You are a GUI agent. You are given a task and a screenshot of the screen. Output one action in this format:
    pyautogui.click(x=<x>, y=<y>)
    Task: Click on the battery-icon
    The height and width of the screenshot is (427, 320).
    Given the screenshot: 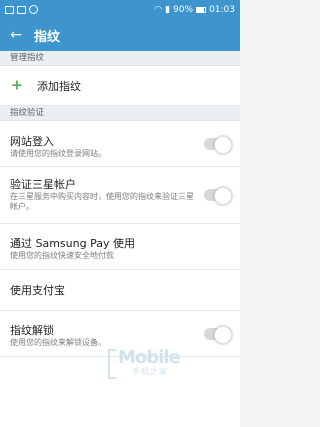 What is the action you would take?
    pyautogui.click(x=201, y=9)
    